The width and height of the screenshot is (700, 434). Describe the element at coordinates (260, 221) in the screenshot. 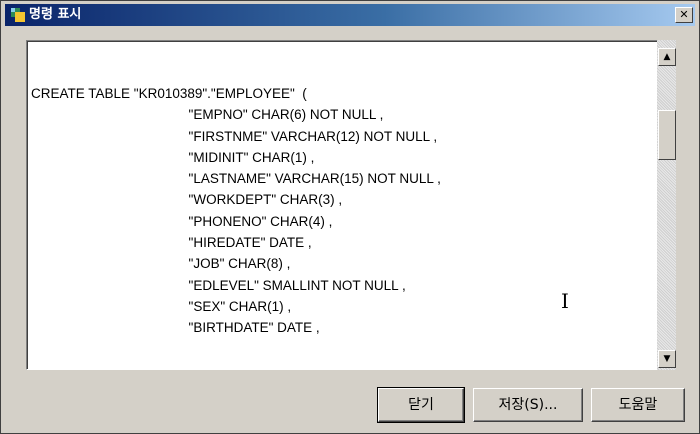

I see `code-line: "PHONENO" CHAR(4) ,` at that location.